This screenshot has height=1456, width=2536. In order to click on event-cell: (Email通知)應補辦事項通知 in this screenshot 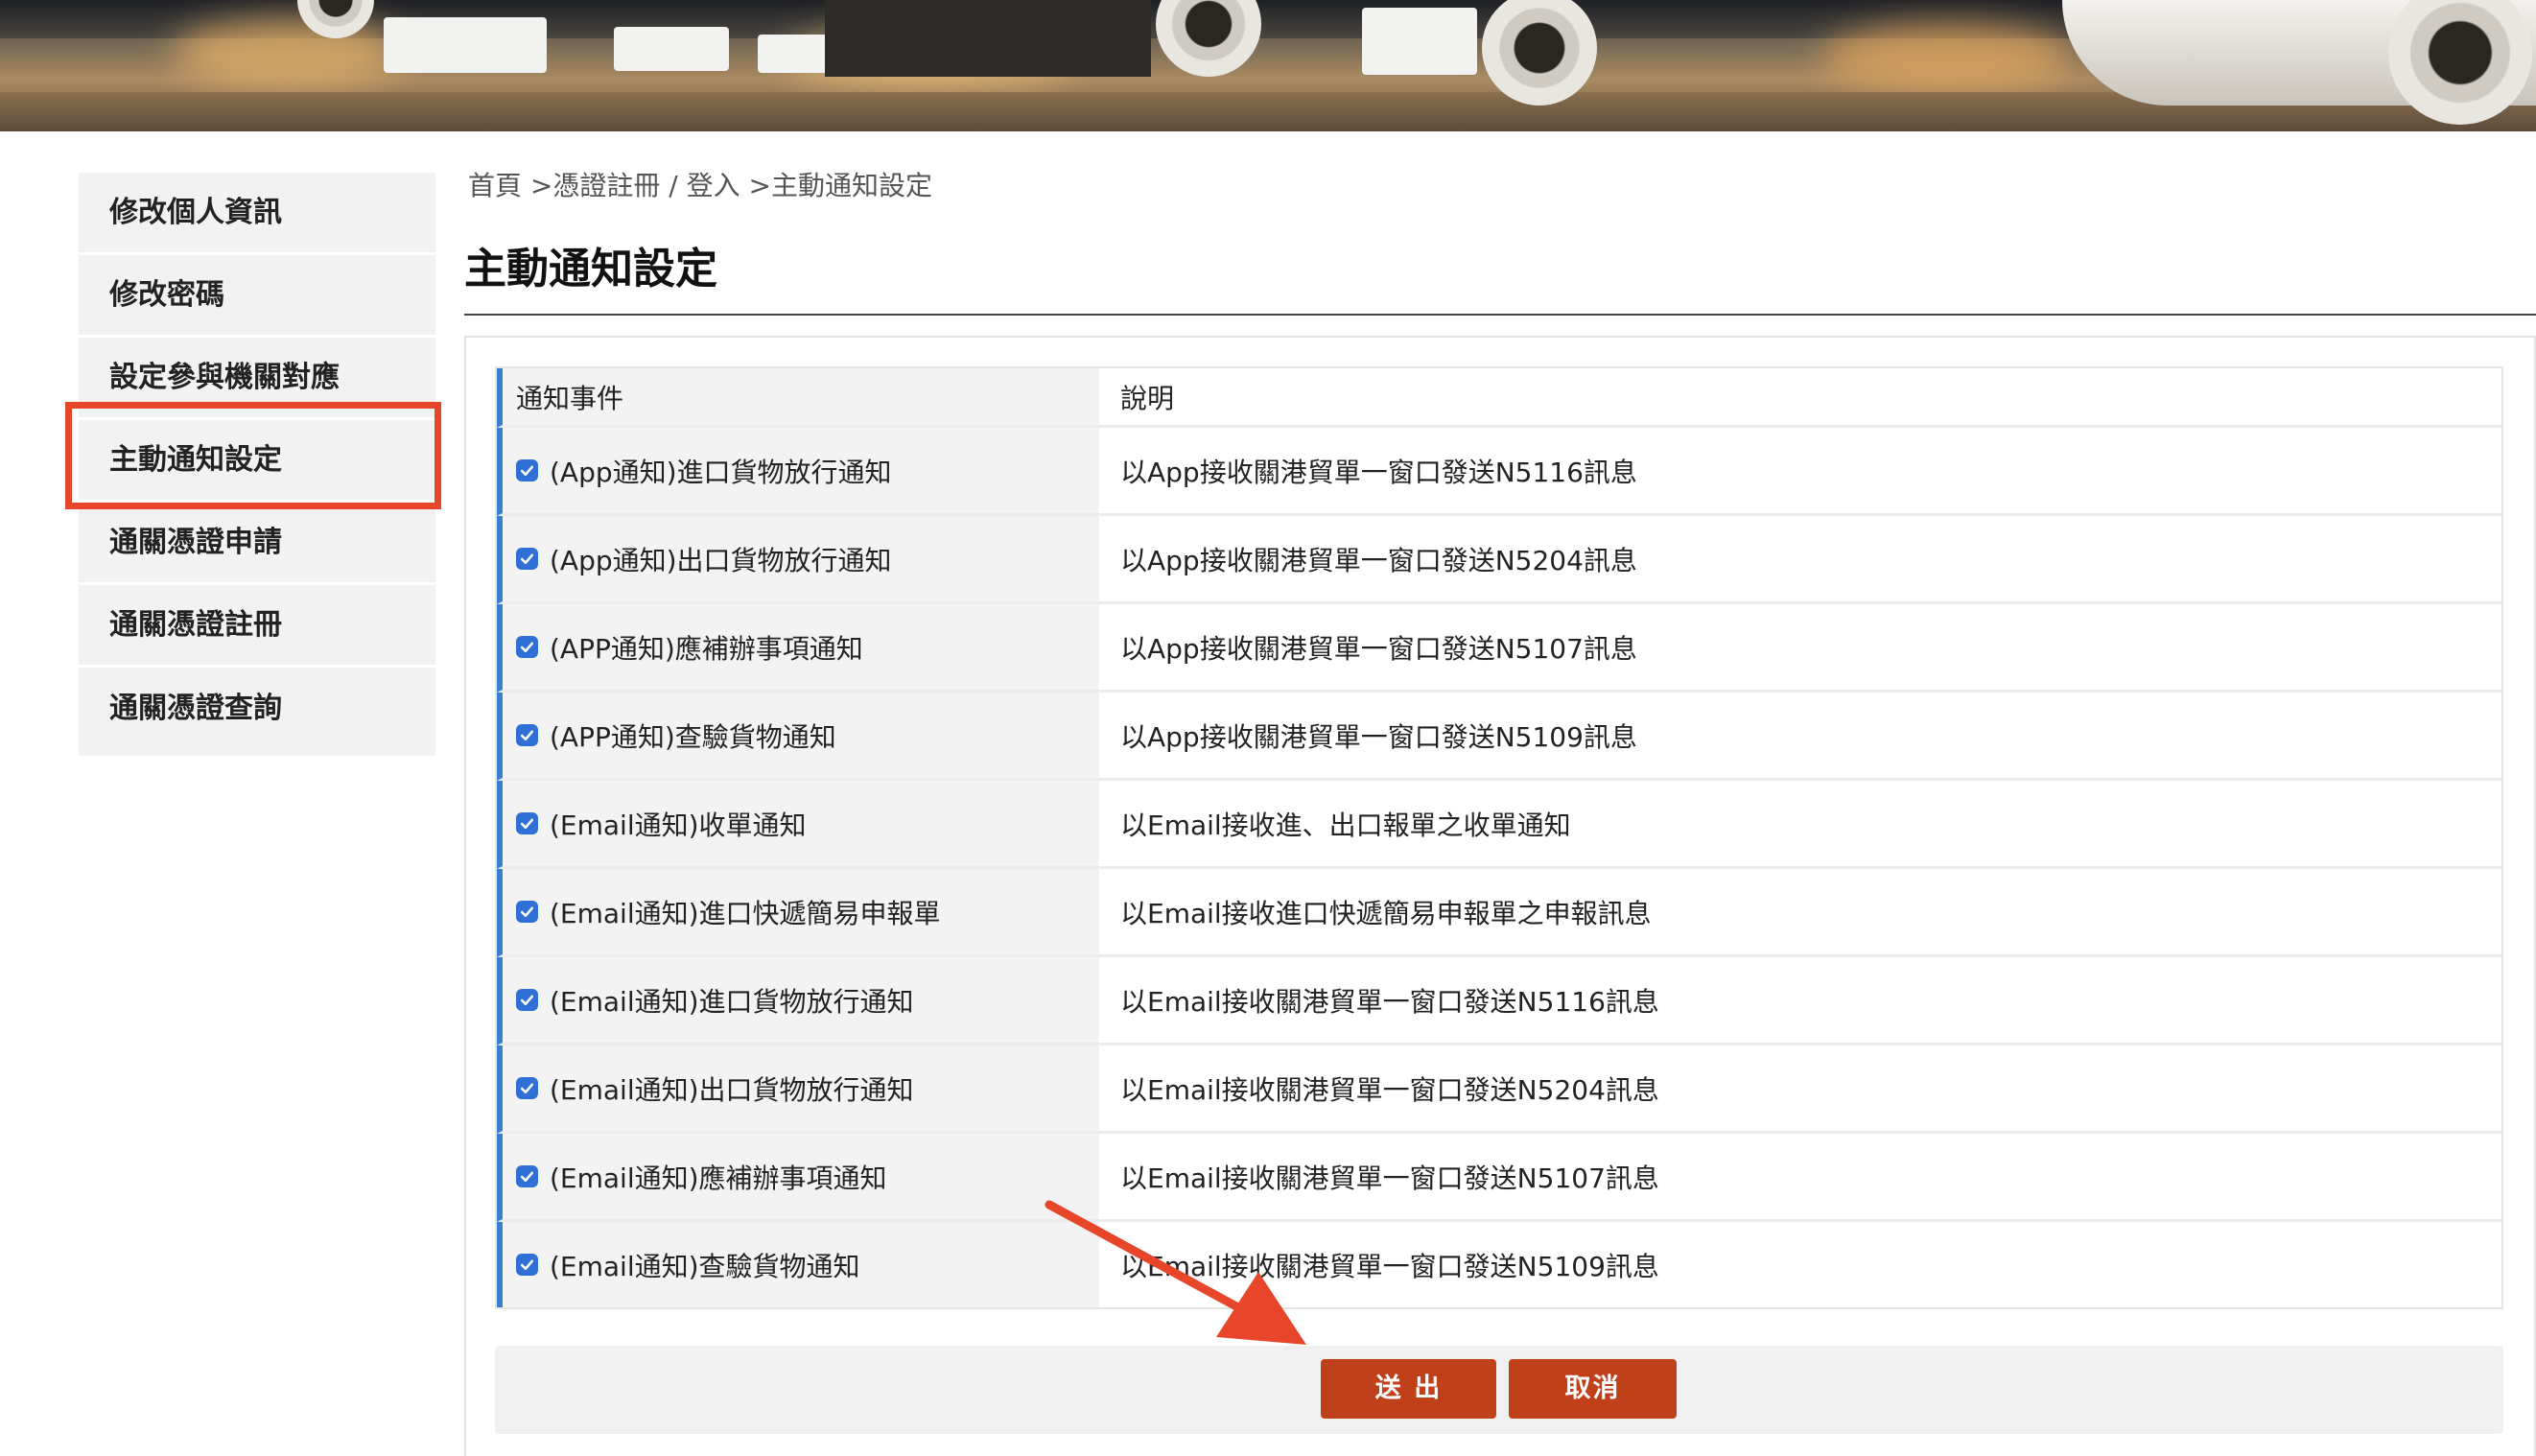, I will do `click(801, 1177)`.